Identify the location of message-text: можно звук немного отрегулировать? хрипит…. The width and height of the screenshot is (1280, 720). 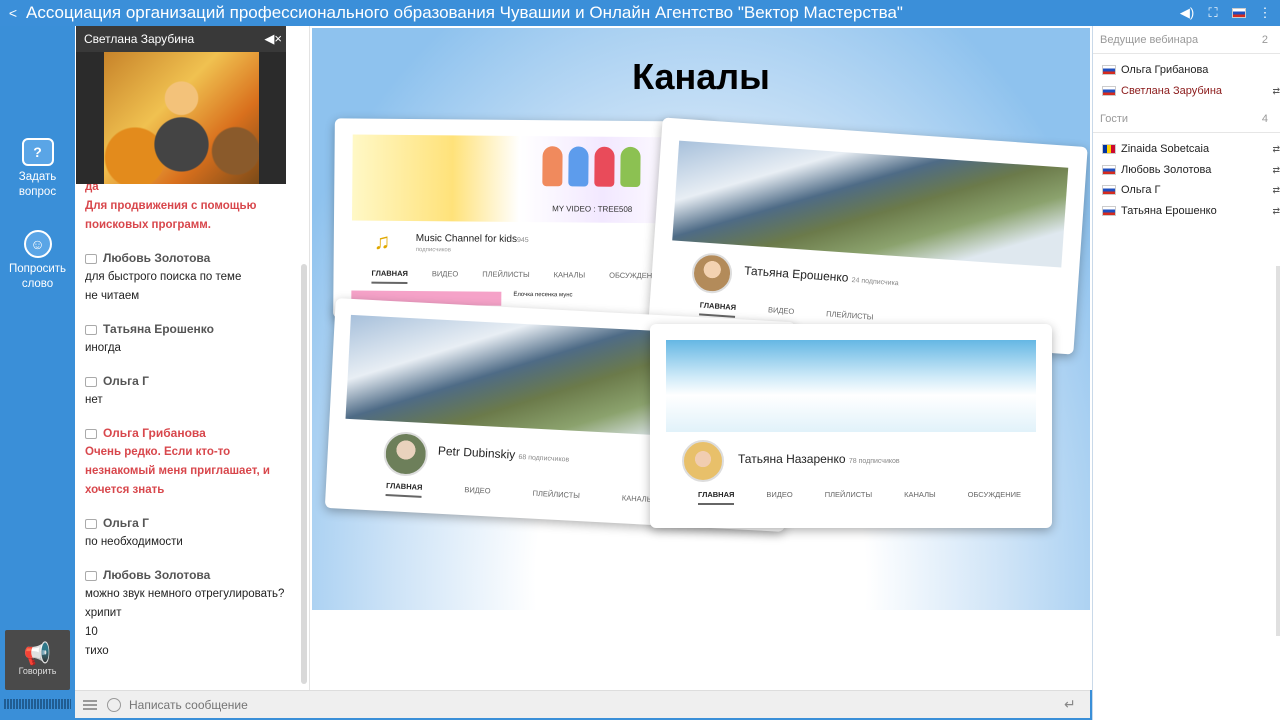
(190, 623).